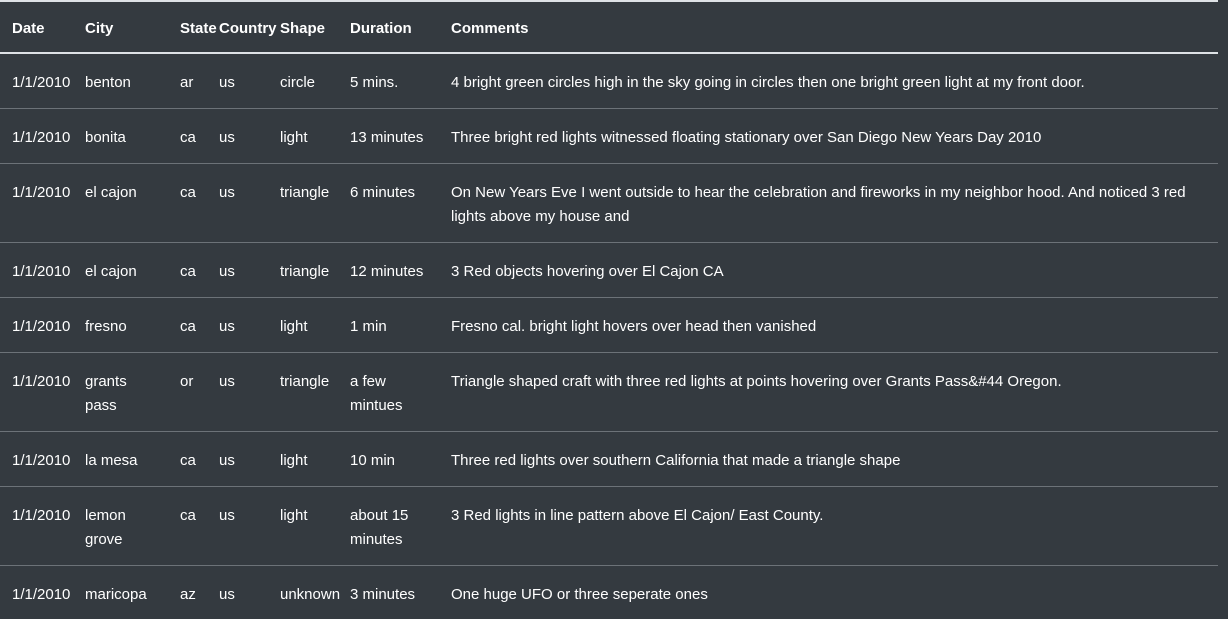 Image resolution: width=1228 pixels, height=619 pixels. I want to click on cell-duration: 5 mins., so click(388, 81).